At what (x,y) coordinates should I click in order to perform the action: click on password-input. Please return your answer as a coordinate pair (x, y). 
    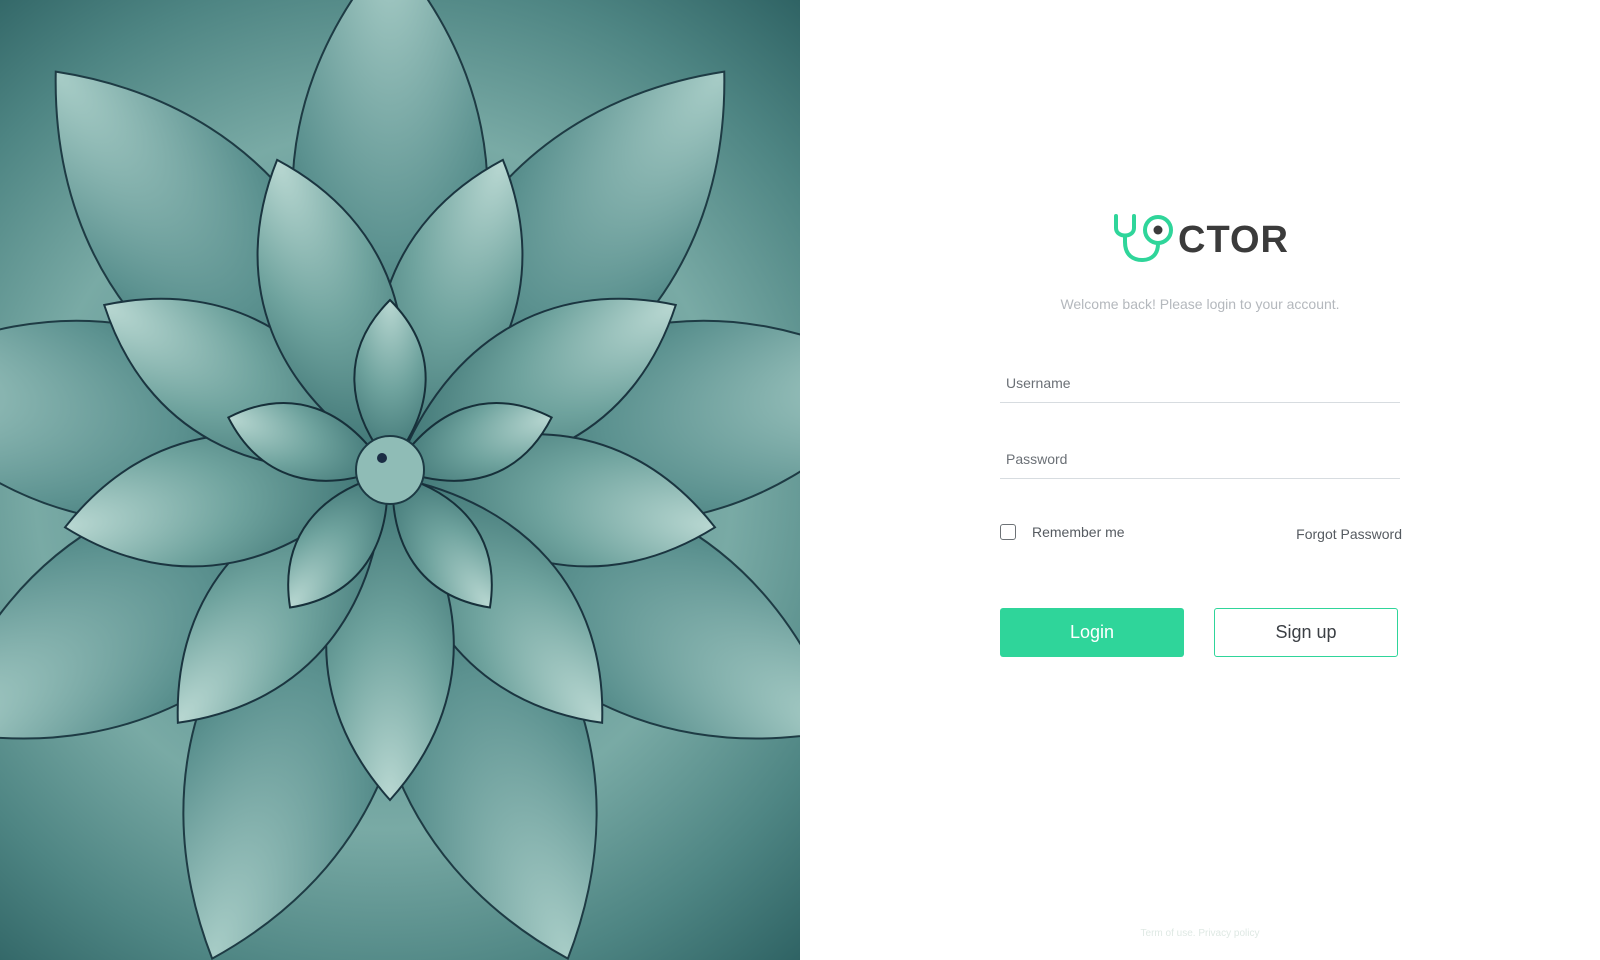
    Looking at the image, I should click on (1200, 459).